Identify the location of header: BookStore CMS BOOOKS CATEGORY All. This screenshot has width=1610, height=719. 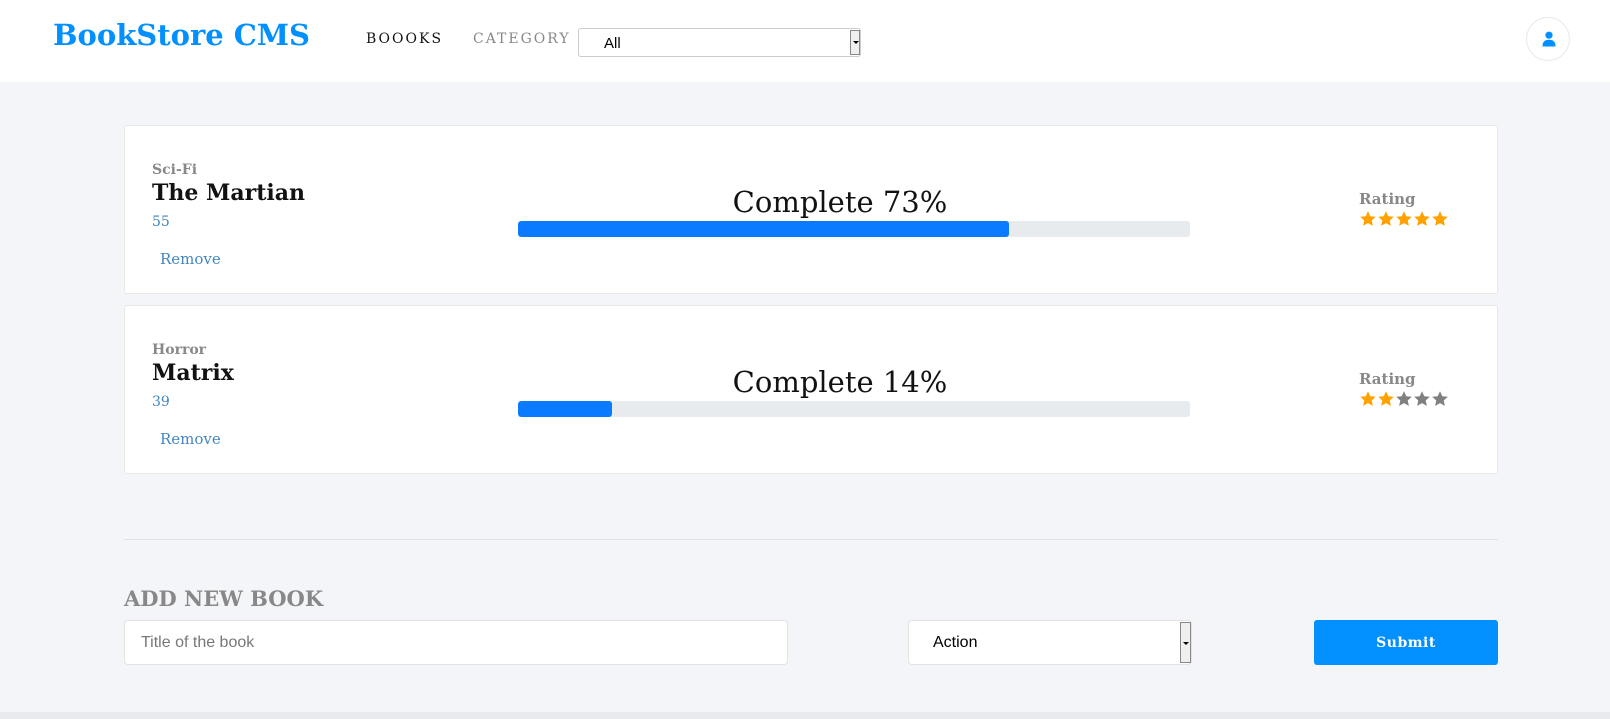
(805, 41).